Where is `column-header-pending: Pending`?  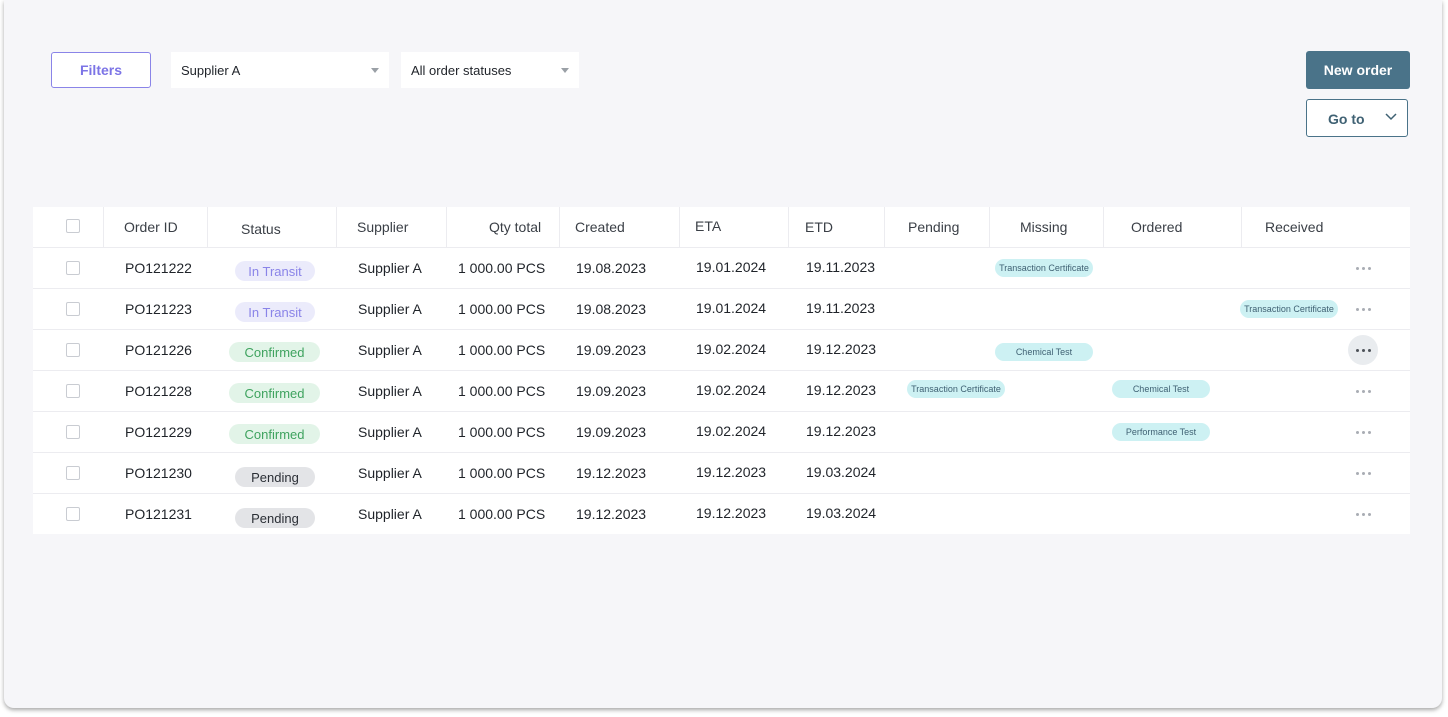
column-header-pending: Pending is located at coordinates (933, 227).